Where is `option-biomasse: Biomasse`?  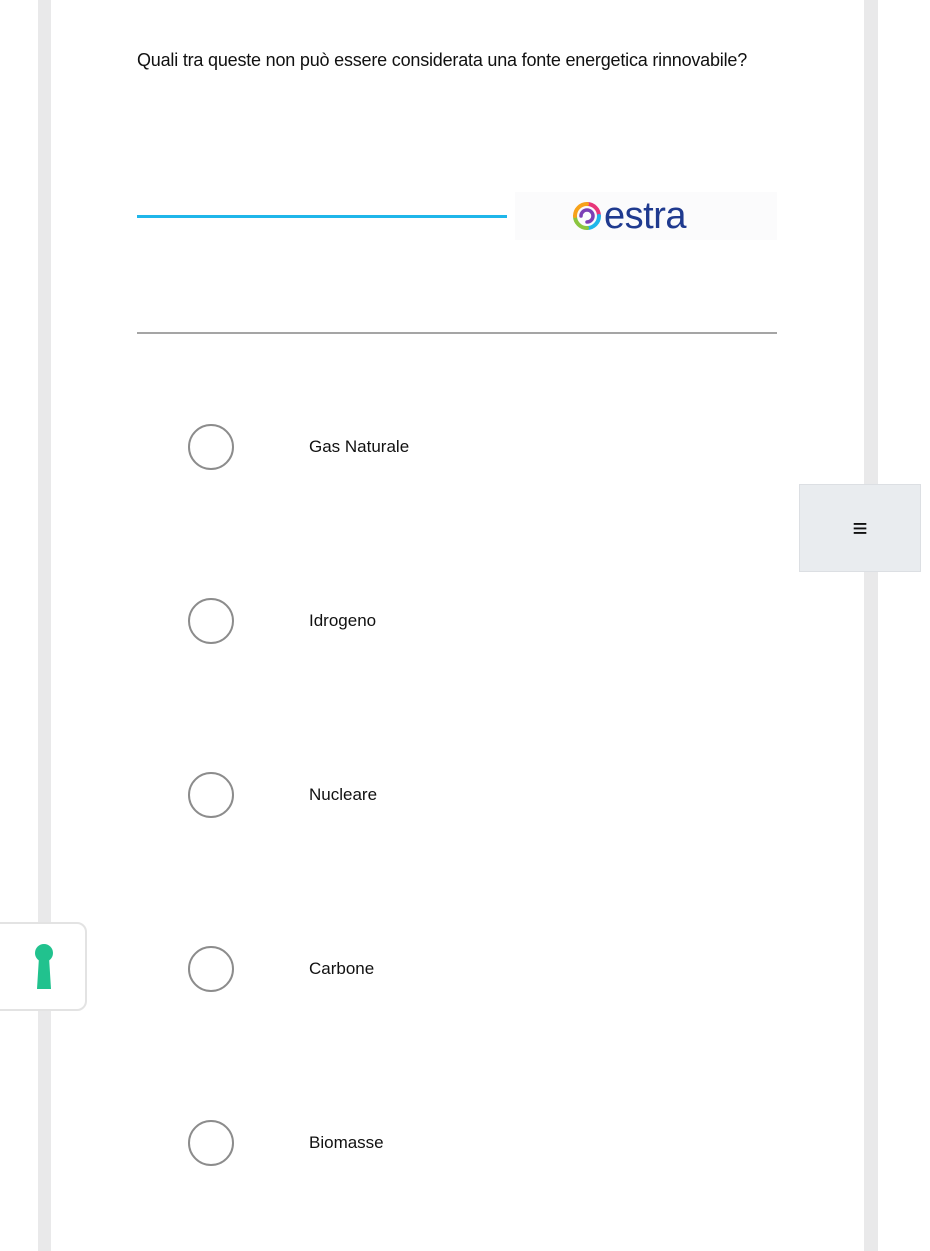
option-biomasse: Biomasse is located at coordinates (448, 1143).